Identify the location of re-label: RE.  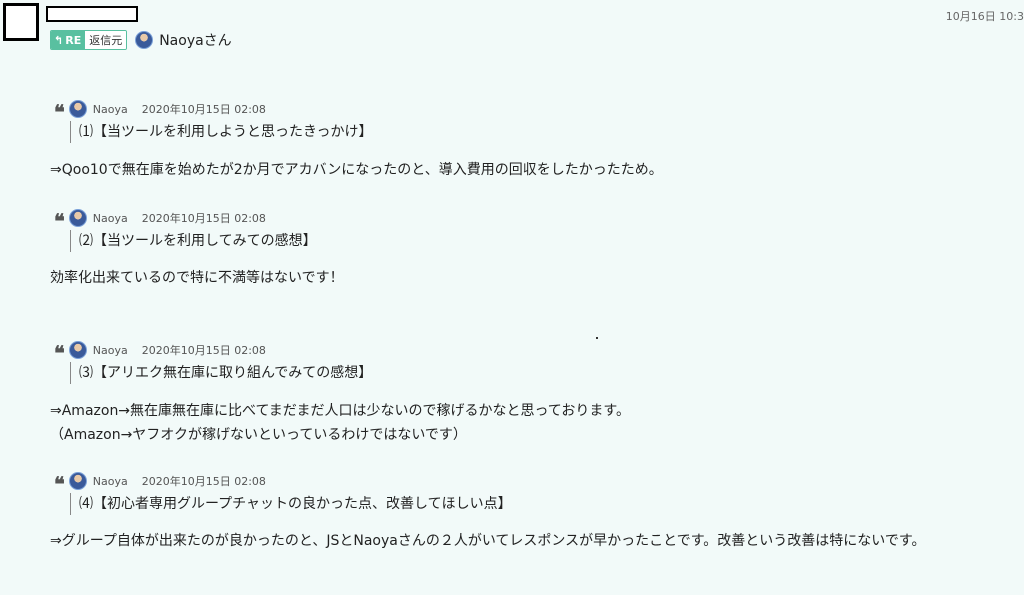
(73, 40).